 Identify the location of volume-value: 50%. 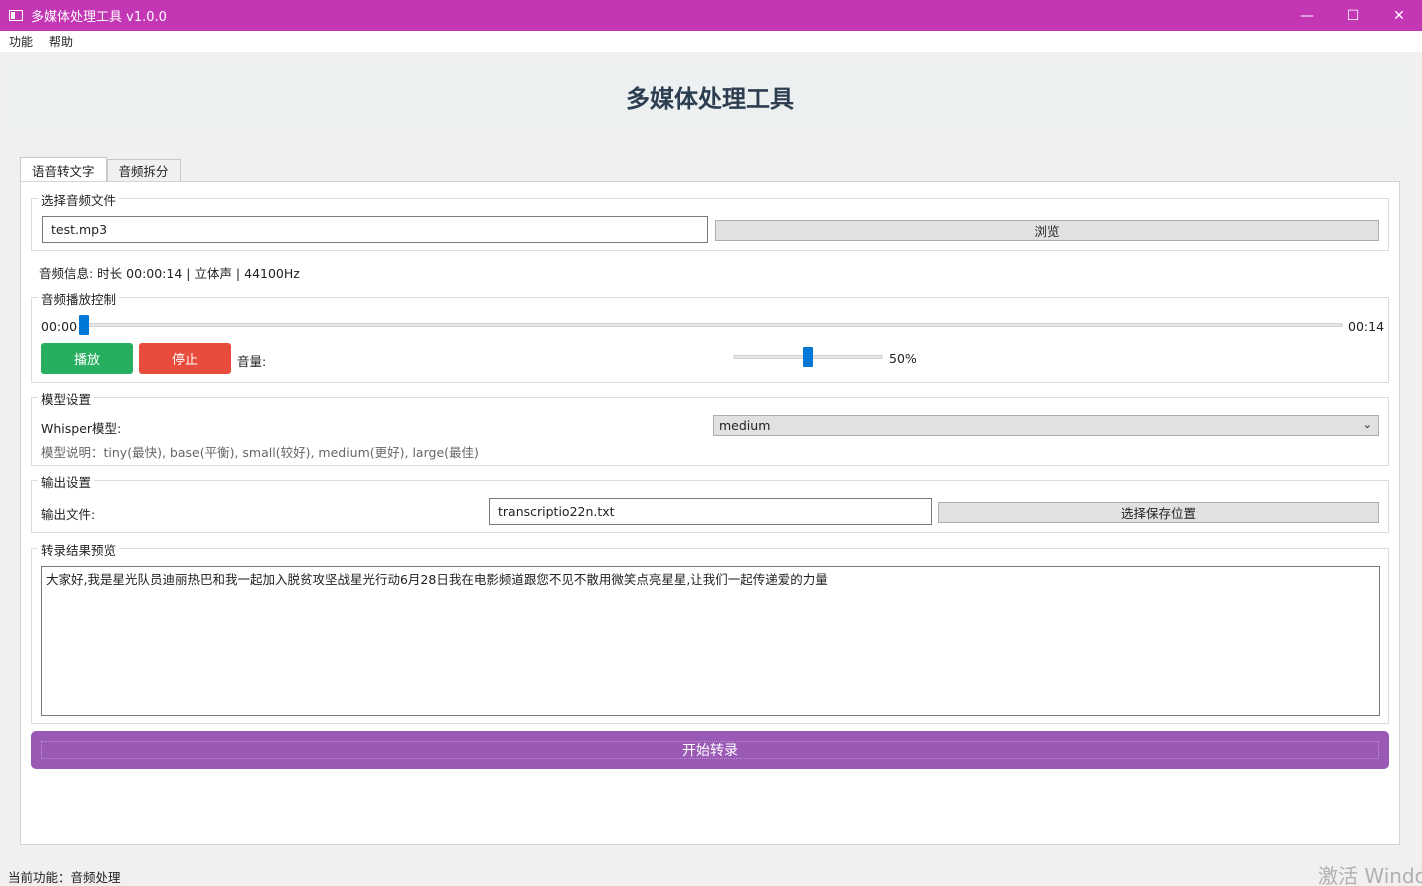
(903, 358).